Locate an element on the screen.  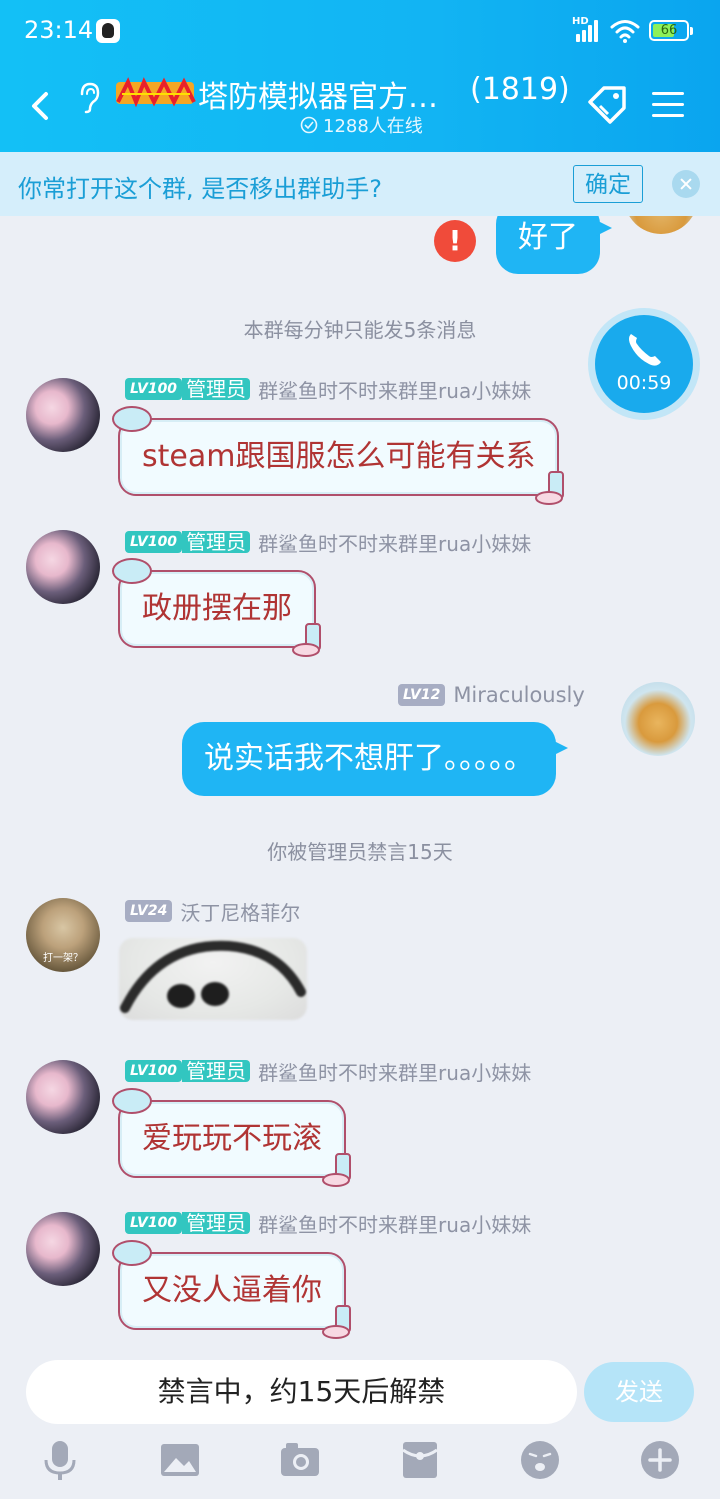
level-badge: LV24 is located at coordinates (149, 911).